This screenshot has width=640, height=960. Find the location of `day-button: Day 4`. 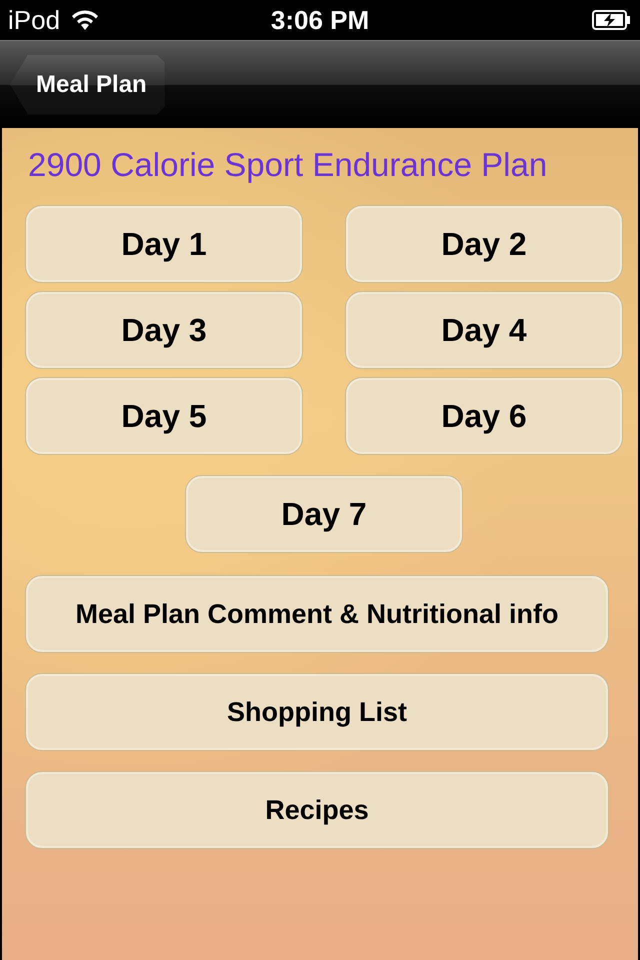

day-button: Day 4 is located at coordinates (484, 330).